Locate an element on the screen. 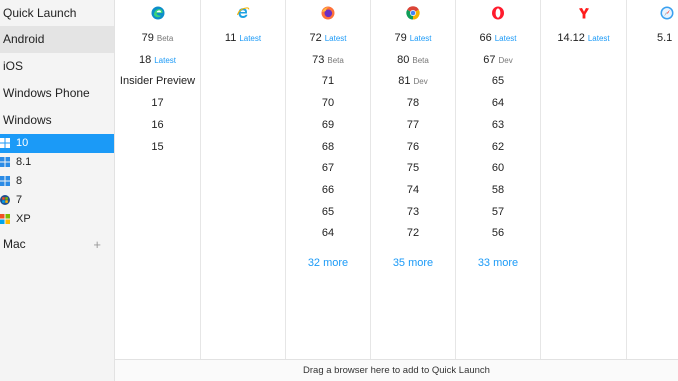 The height and width of the screenshot is (381, 678). version-item: 77 is located at coordinates (413, 125).